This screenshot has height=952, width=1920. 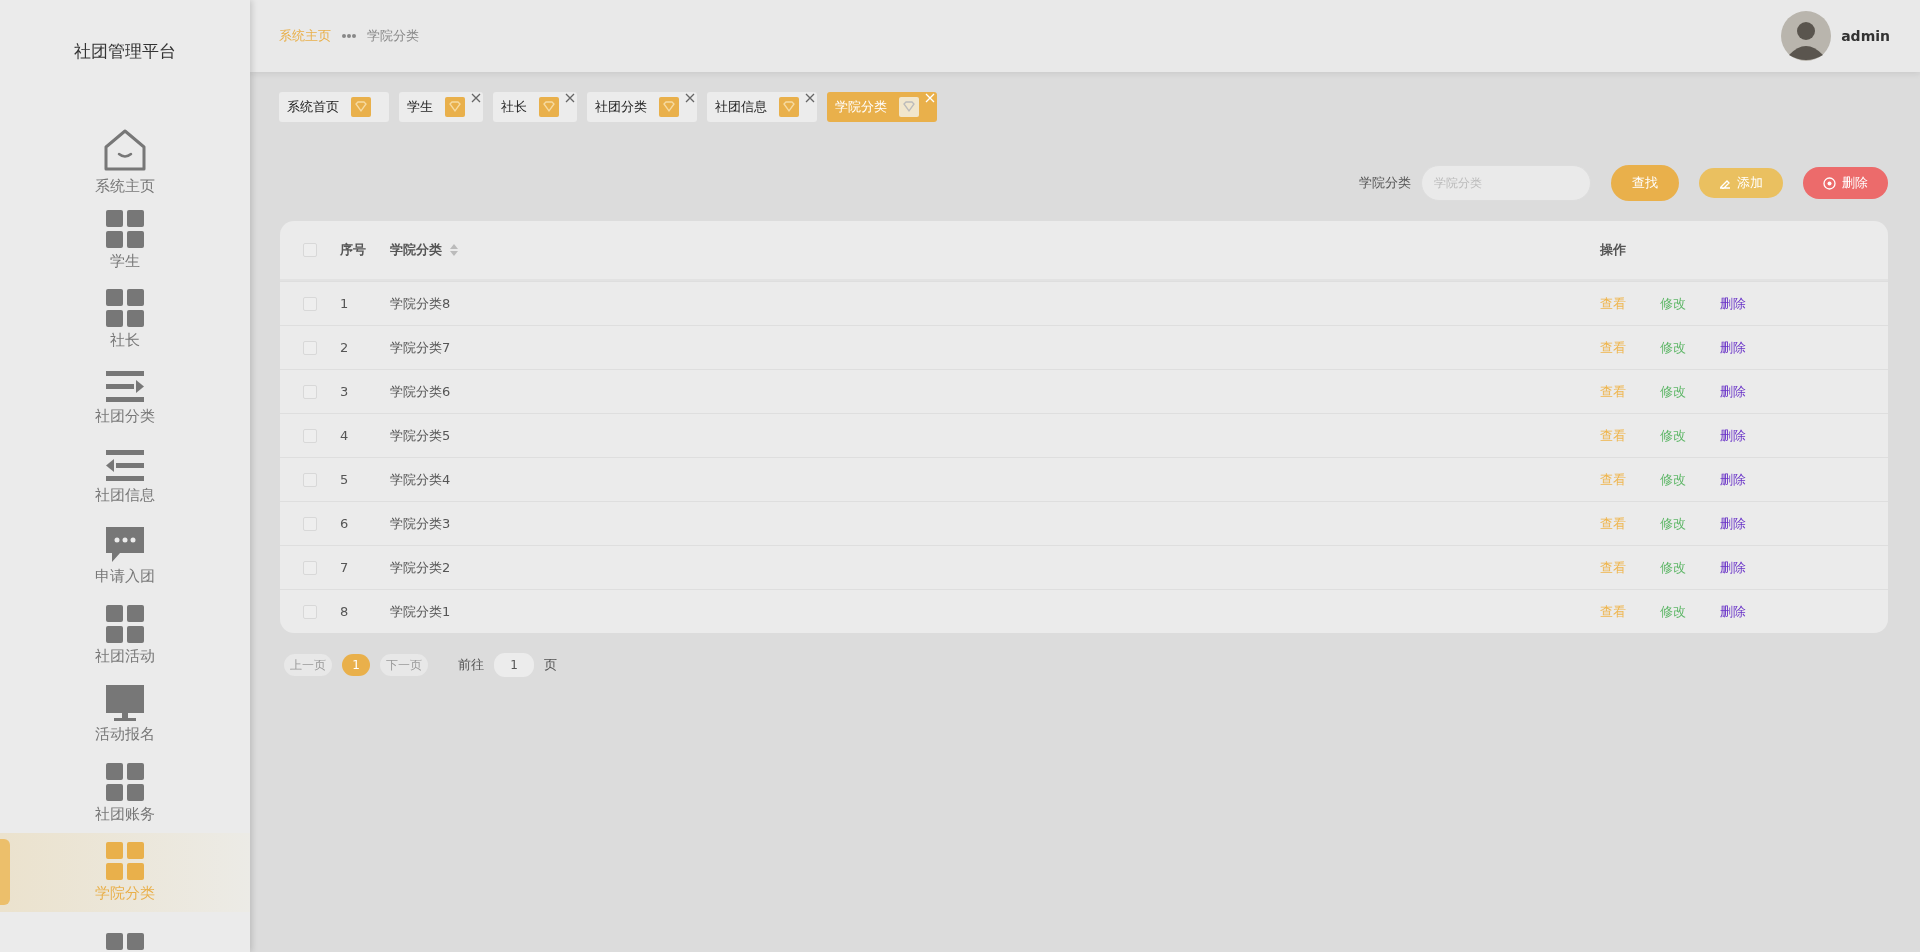 I want to click on table-cell: 学院分类8, so click(x=420, y=303).